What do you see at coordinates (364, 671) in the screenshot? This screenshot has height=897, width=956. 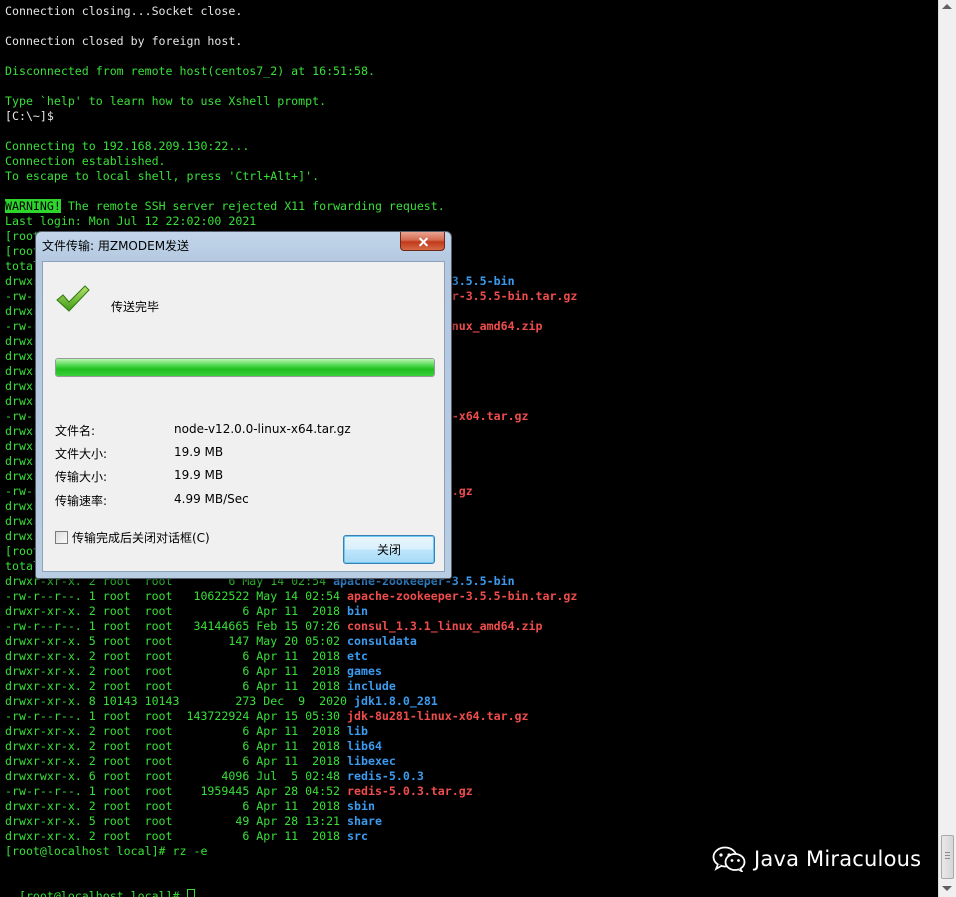 I see `directory-name: games` at bounding box center [364, 671].